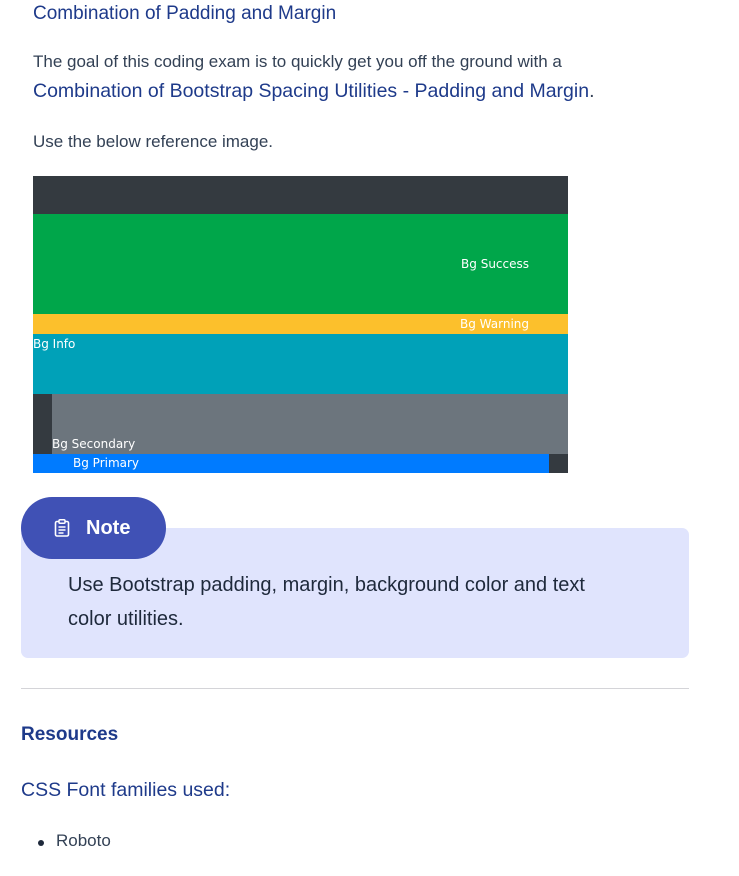 This screenshot has height=876, width=739. I want to click on page-title: Combination of Padding and Margin, so click(185, 13).